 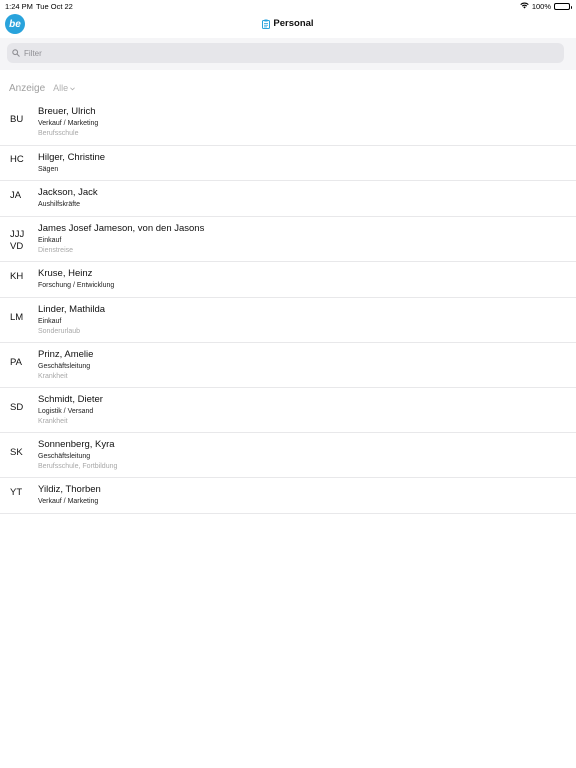 What do you see at coordinates (76, 285) in the screenshot?
I see `employee-department: Forschung / Entwicklung` at bounding box center [76, 285].